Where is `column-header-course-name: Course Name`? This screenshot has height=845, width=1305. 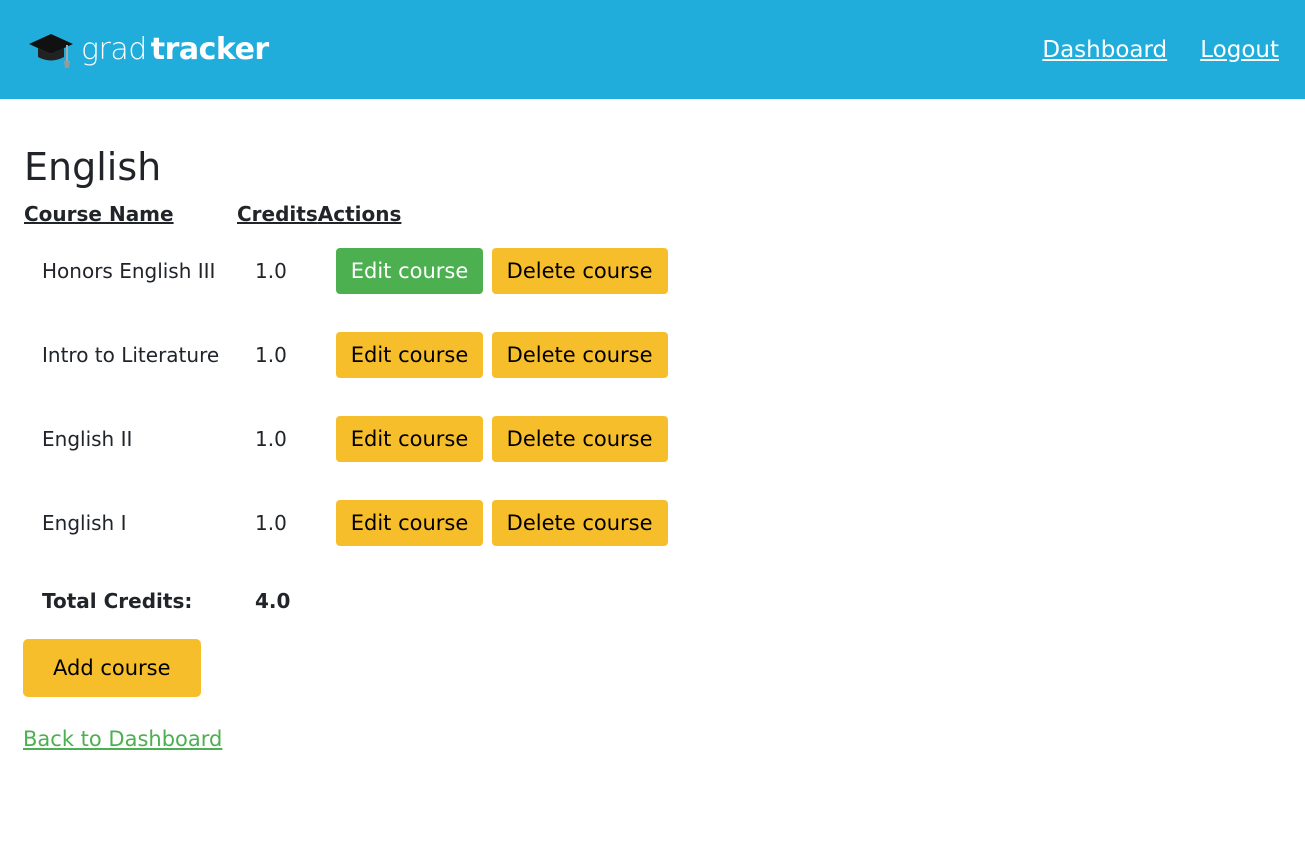 column-header-course-name: Course Name is located at coordinates (99, 213).